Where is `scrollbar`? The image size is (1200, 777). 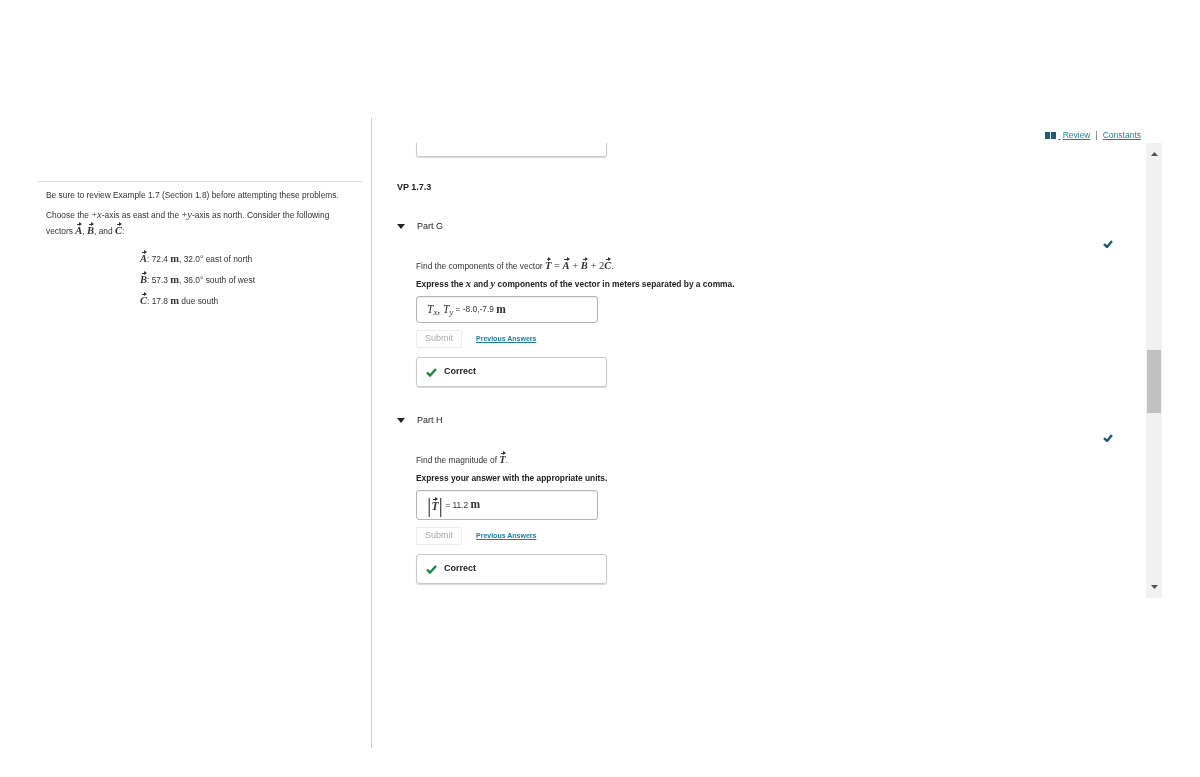 scrollbar is located at coordinates (1154, 370).